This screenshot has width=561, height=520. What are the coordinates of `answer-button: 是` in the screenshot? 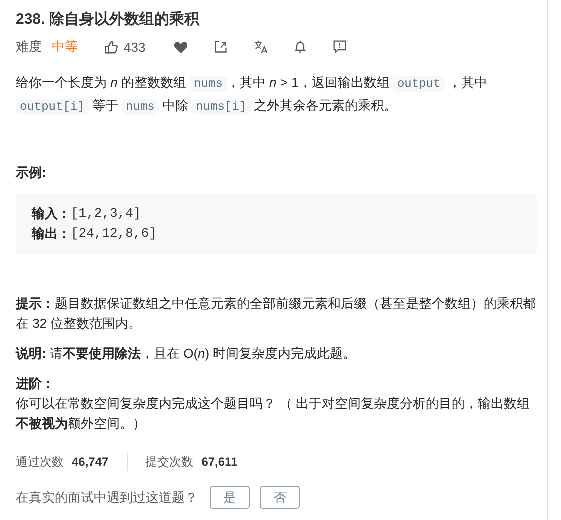 It's located at (230, 497).